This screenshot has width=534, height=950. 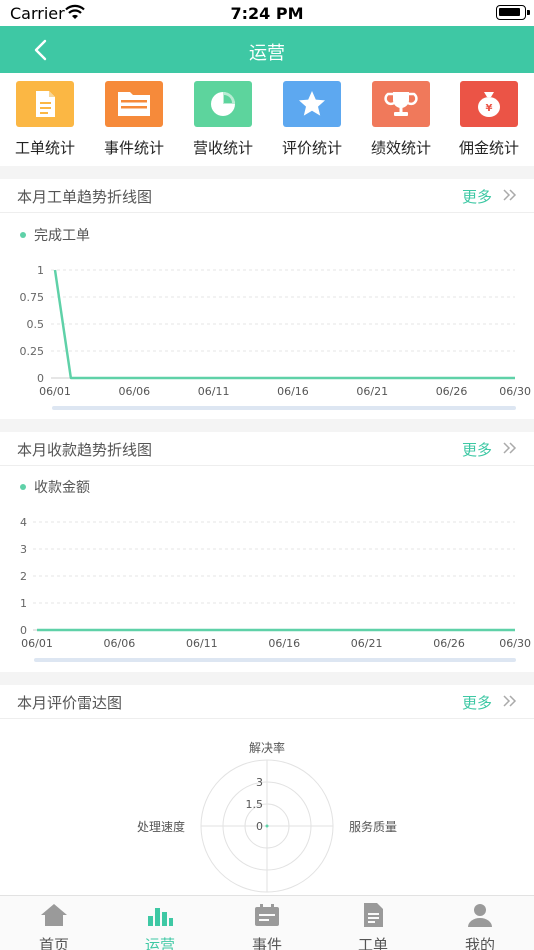 I want to click on trophy-icon, so click(x=401, y=104).